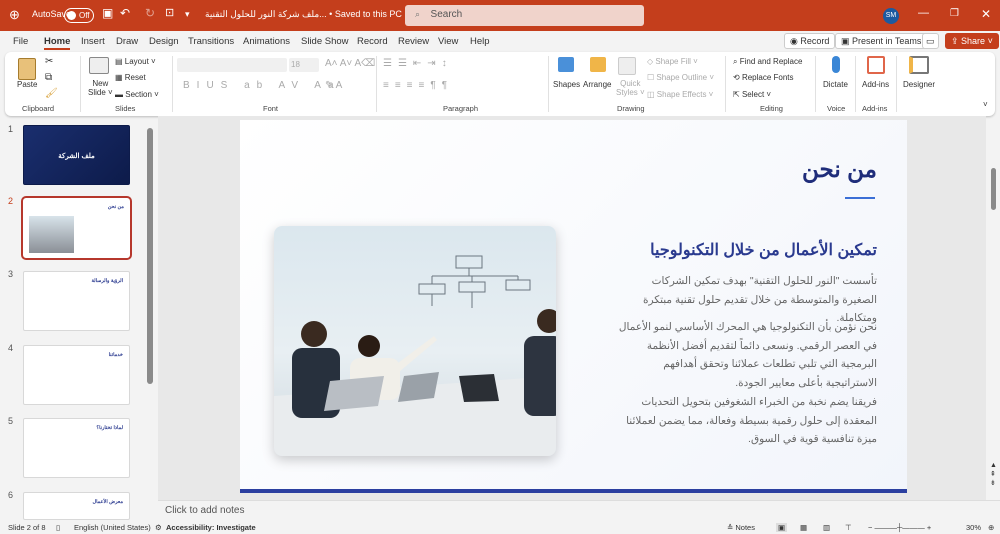 This screenshot has width=1000, height=534. I want to click on add-ins-button: Add-ins, so click(875, 84).